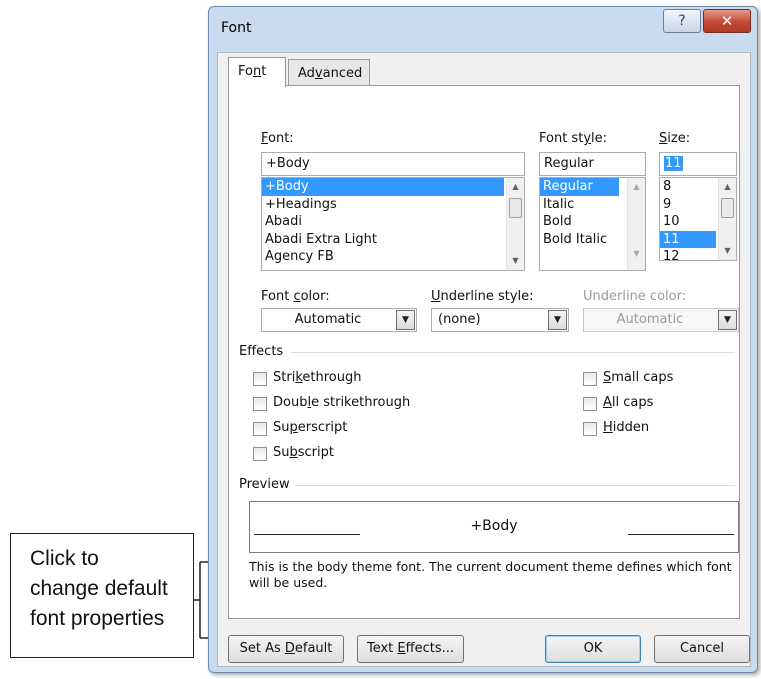  Describe the element at coordinates (307, 534) in the screenshot. I see `preview-baseline-left` at that location.